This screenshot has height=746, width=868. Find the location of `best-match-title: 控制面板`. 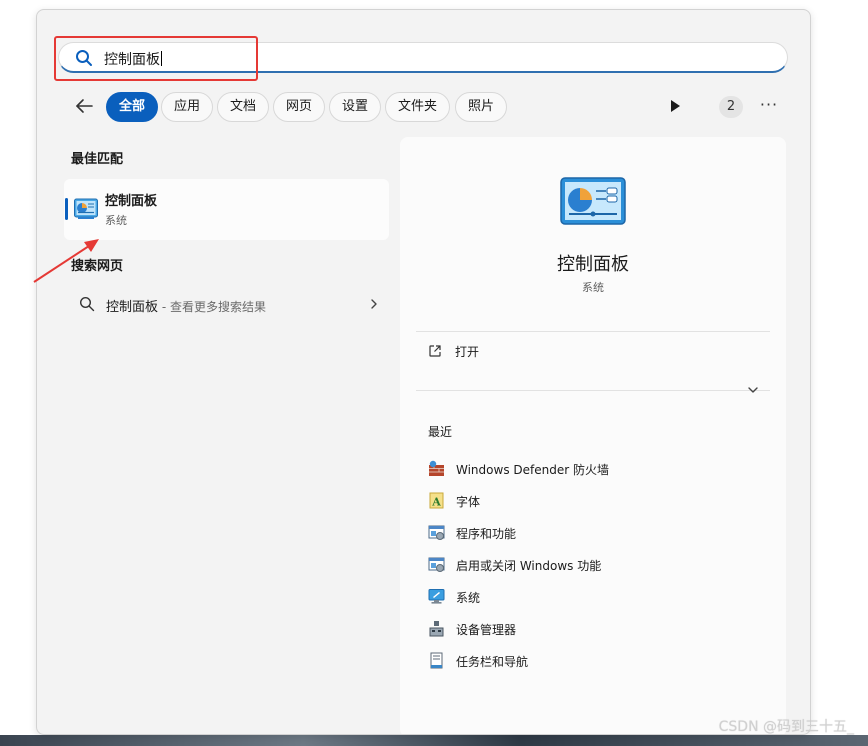

best-match-title: 控制面板 is located at coordinates (131, 201).